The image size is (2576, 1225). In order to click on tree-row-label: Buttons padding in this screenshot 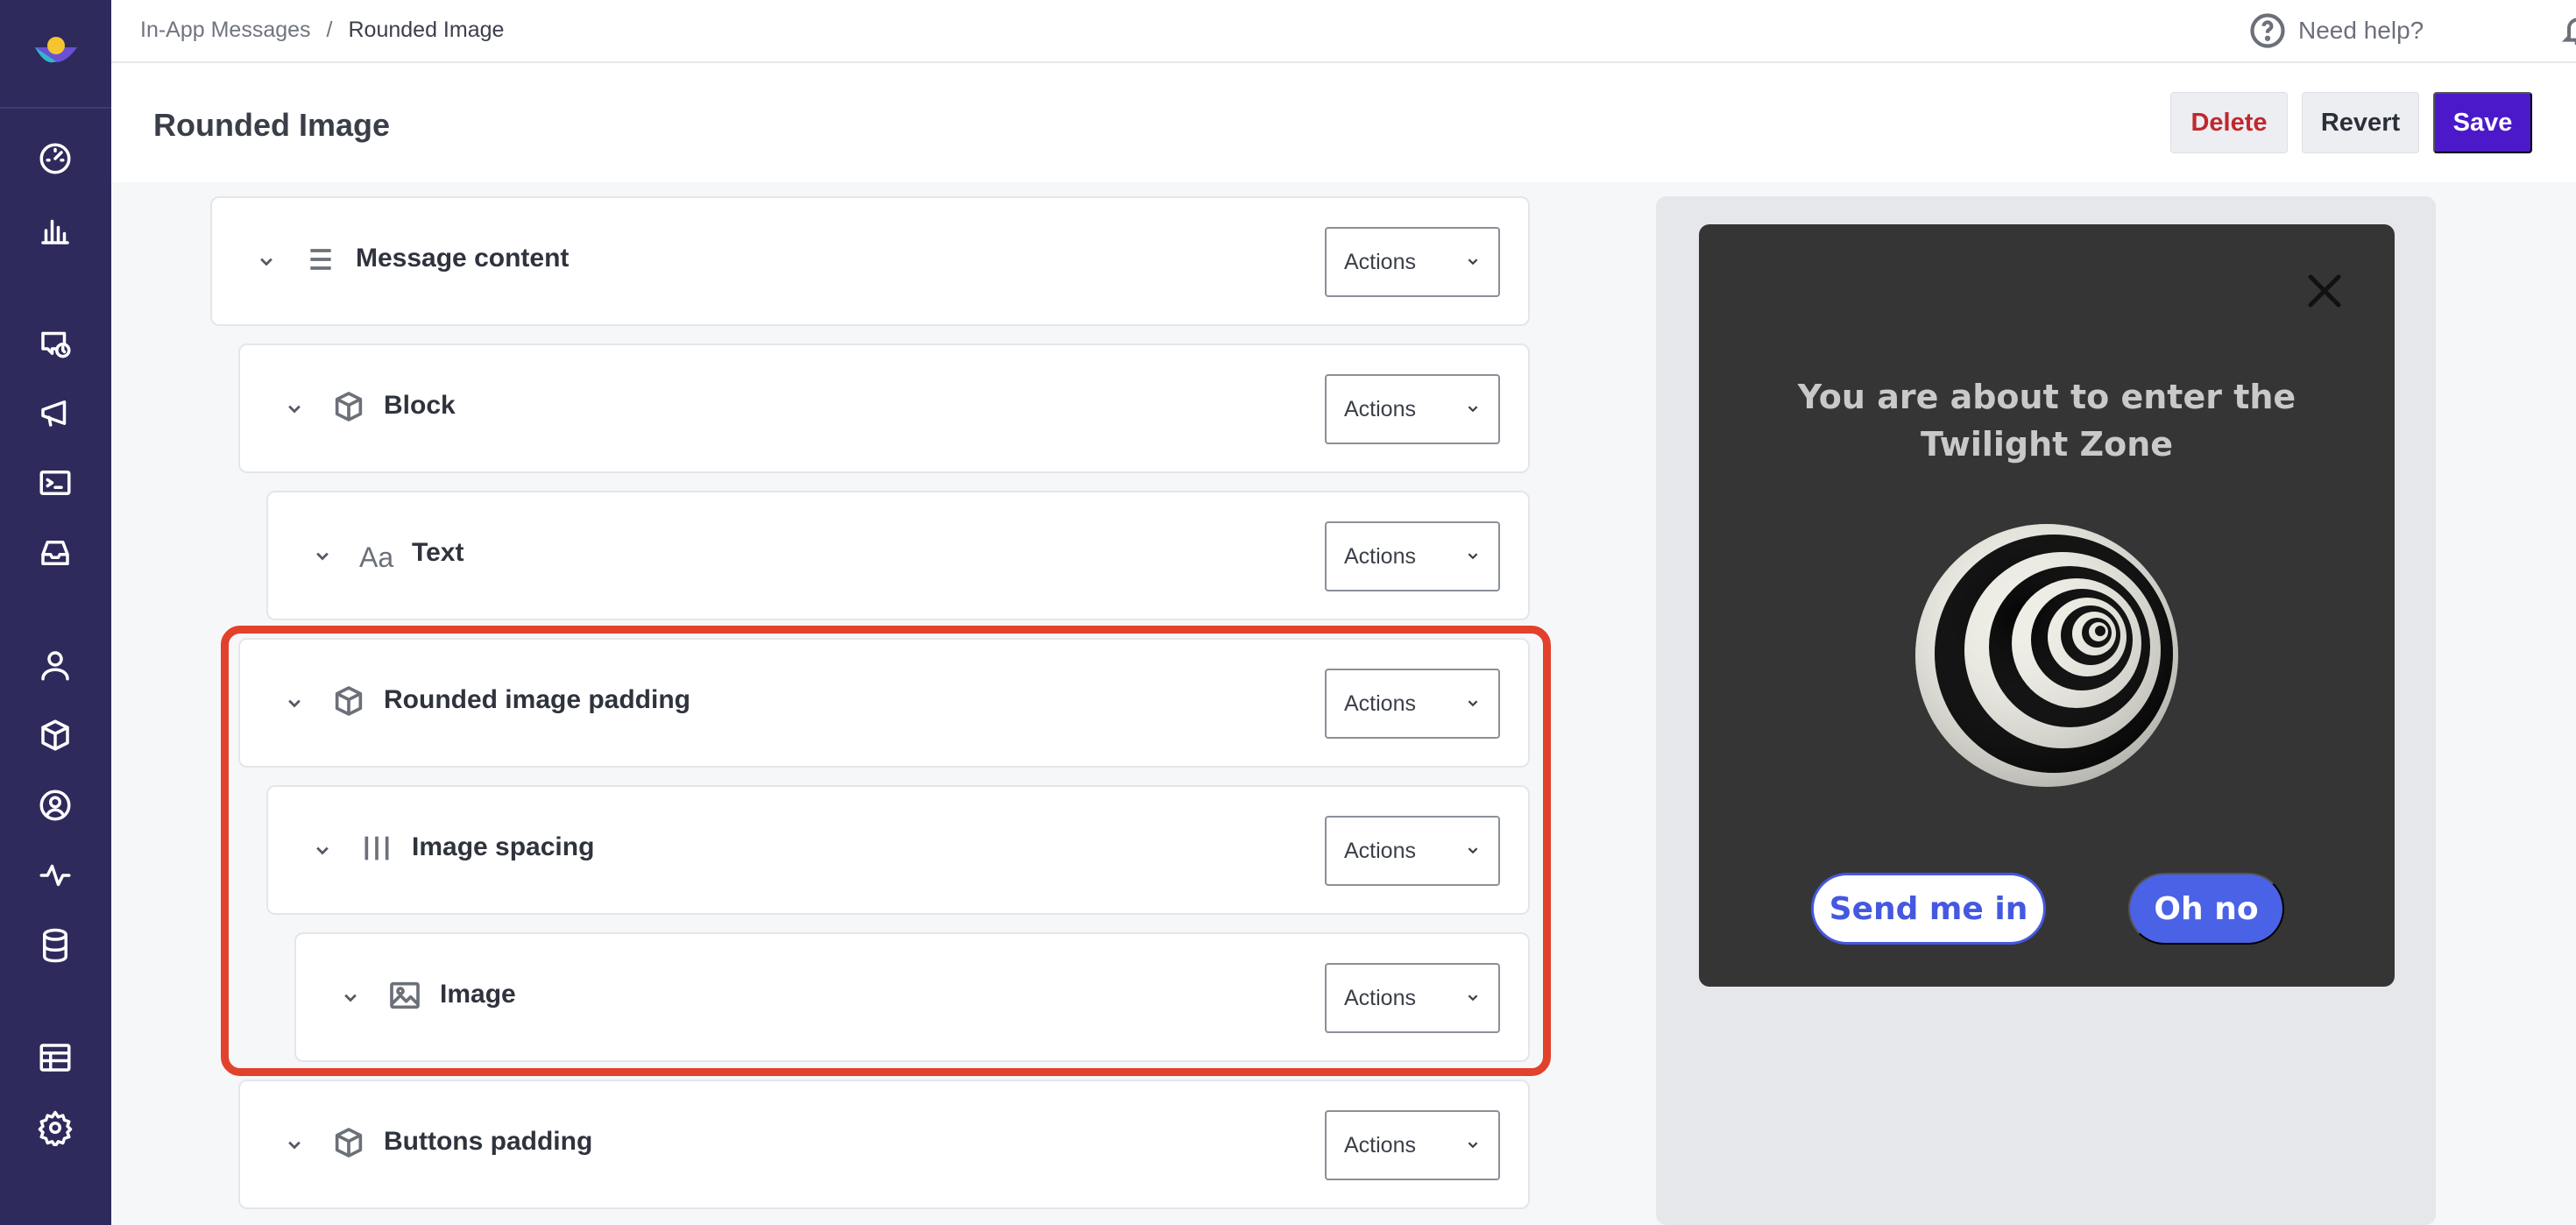, I will do `click(488, 1141)`.